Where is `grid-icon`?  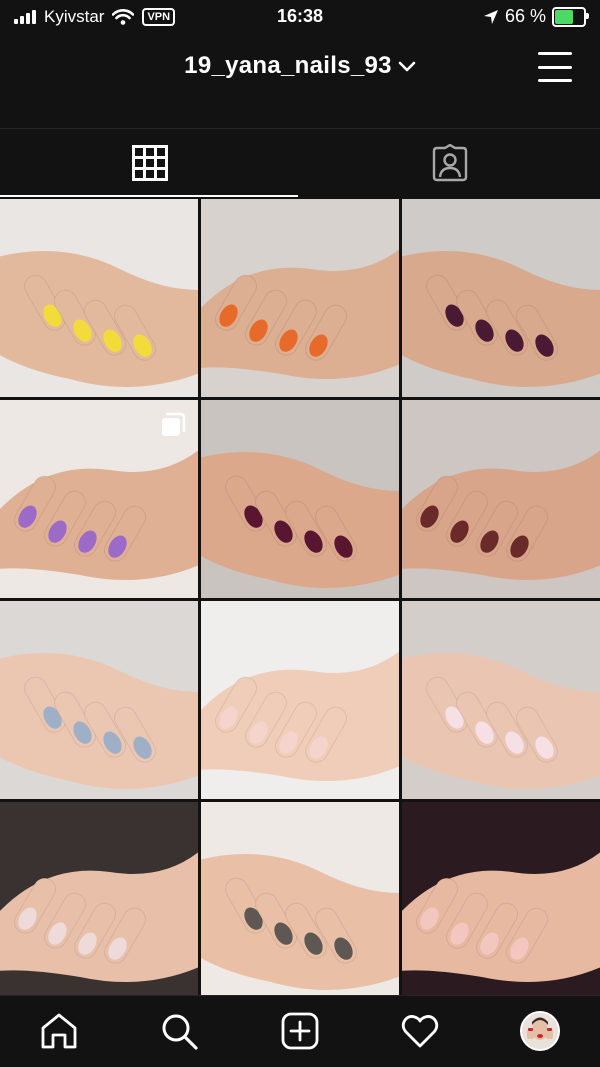 grid-icon is located at coordinates (150, 163).